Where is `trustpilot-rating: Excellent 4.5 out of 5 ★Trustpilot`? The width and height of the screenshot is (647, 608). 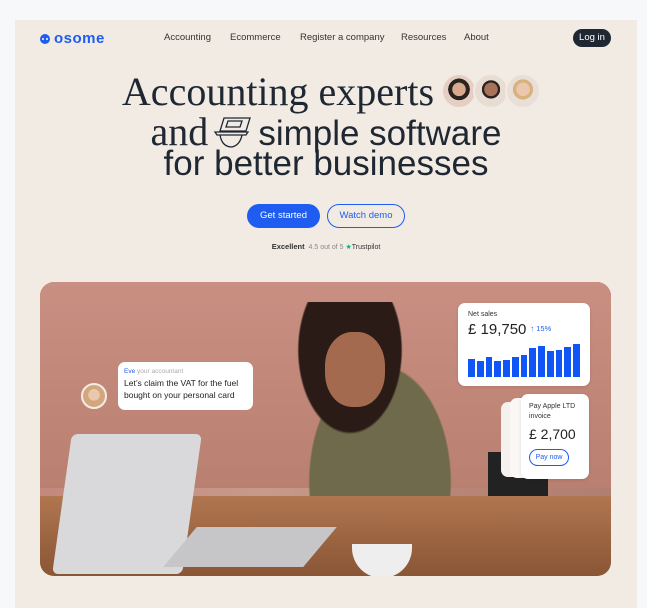 trustpilot-rating: Excellent 4.5 out of 5 ★Trustpilot is located at coordinates (326, 246).